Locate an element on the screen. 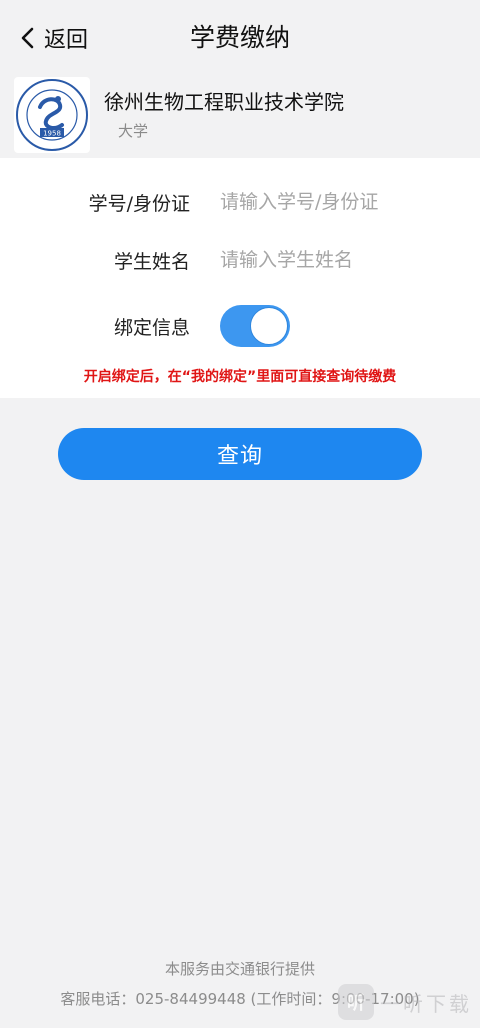 Image resolution: width=480 pixels, height=1028 pixels. footer-provider: 本服务由交通银行提供 is located at coordinates (239, 969).